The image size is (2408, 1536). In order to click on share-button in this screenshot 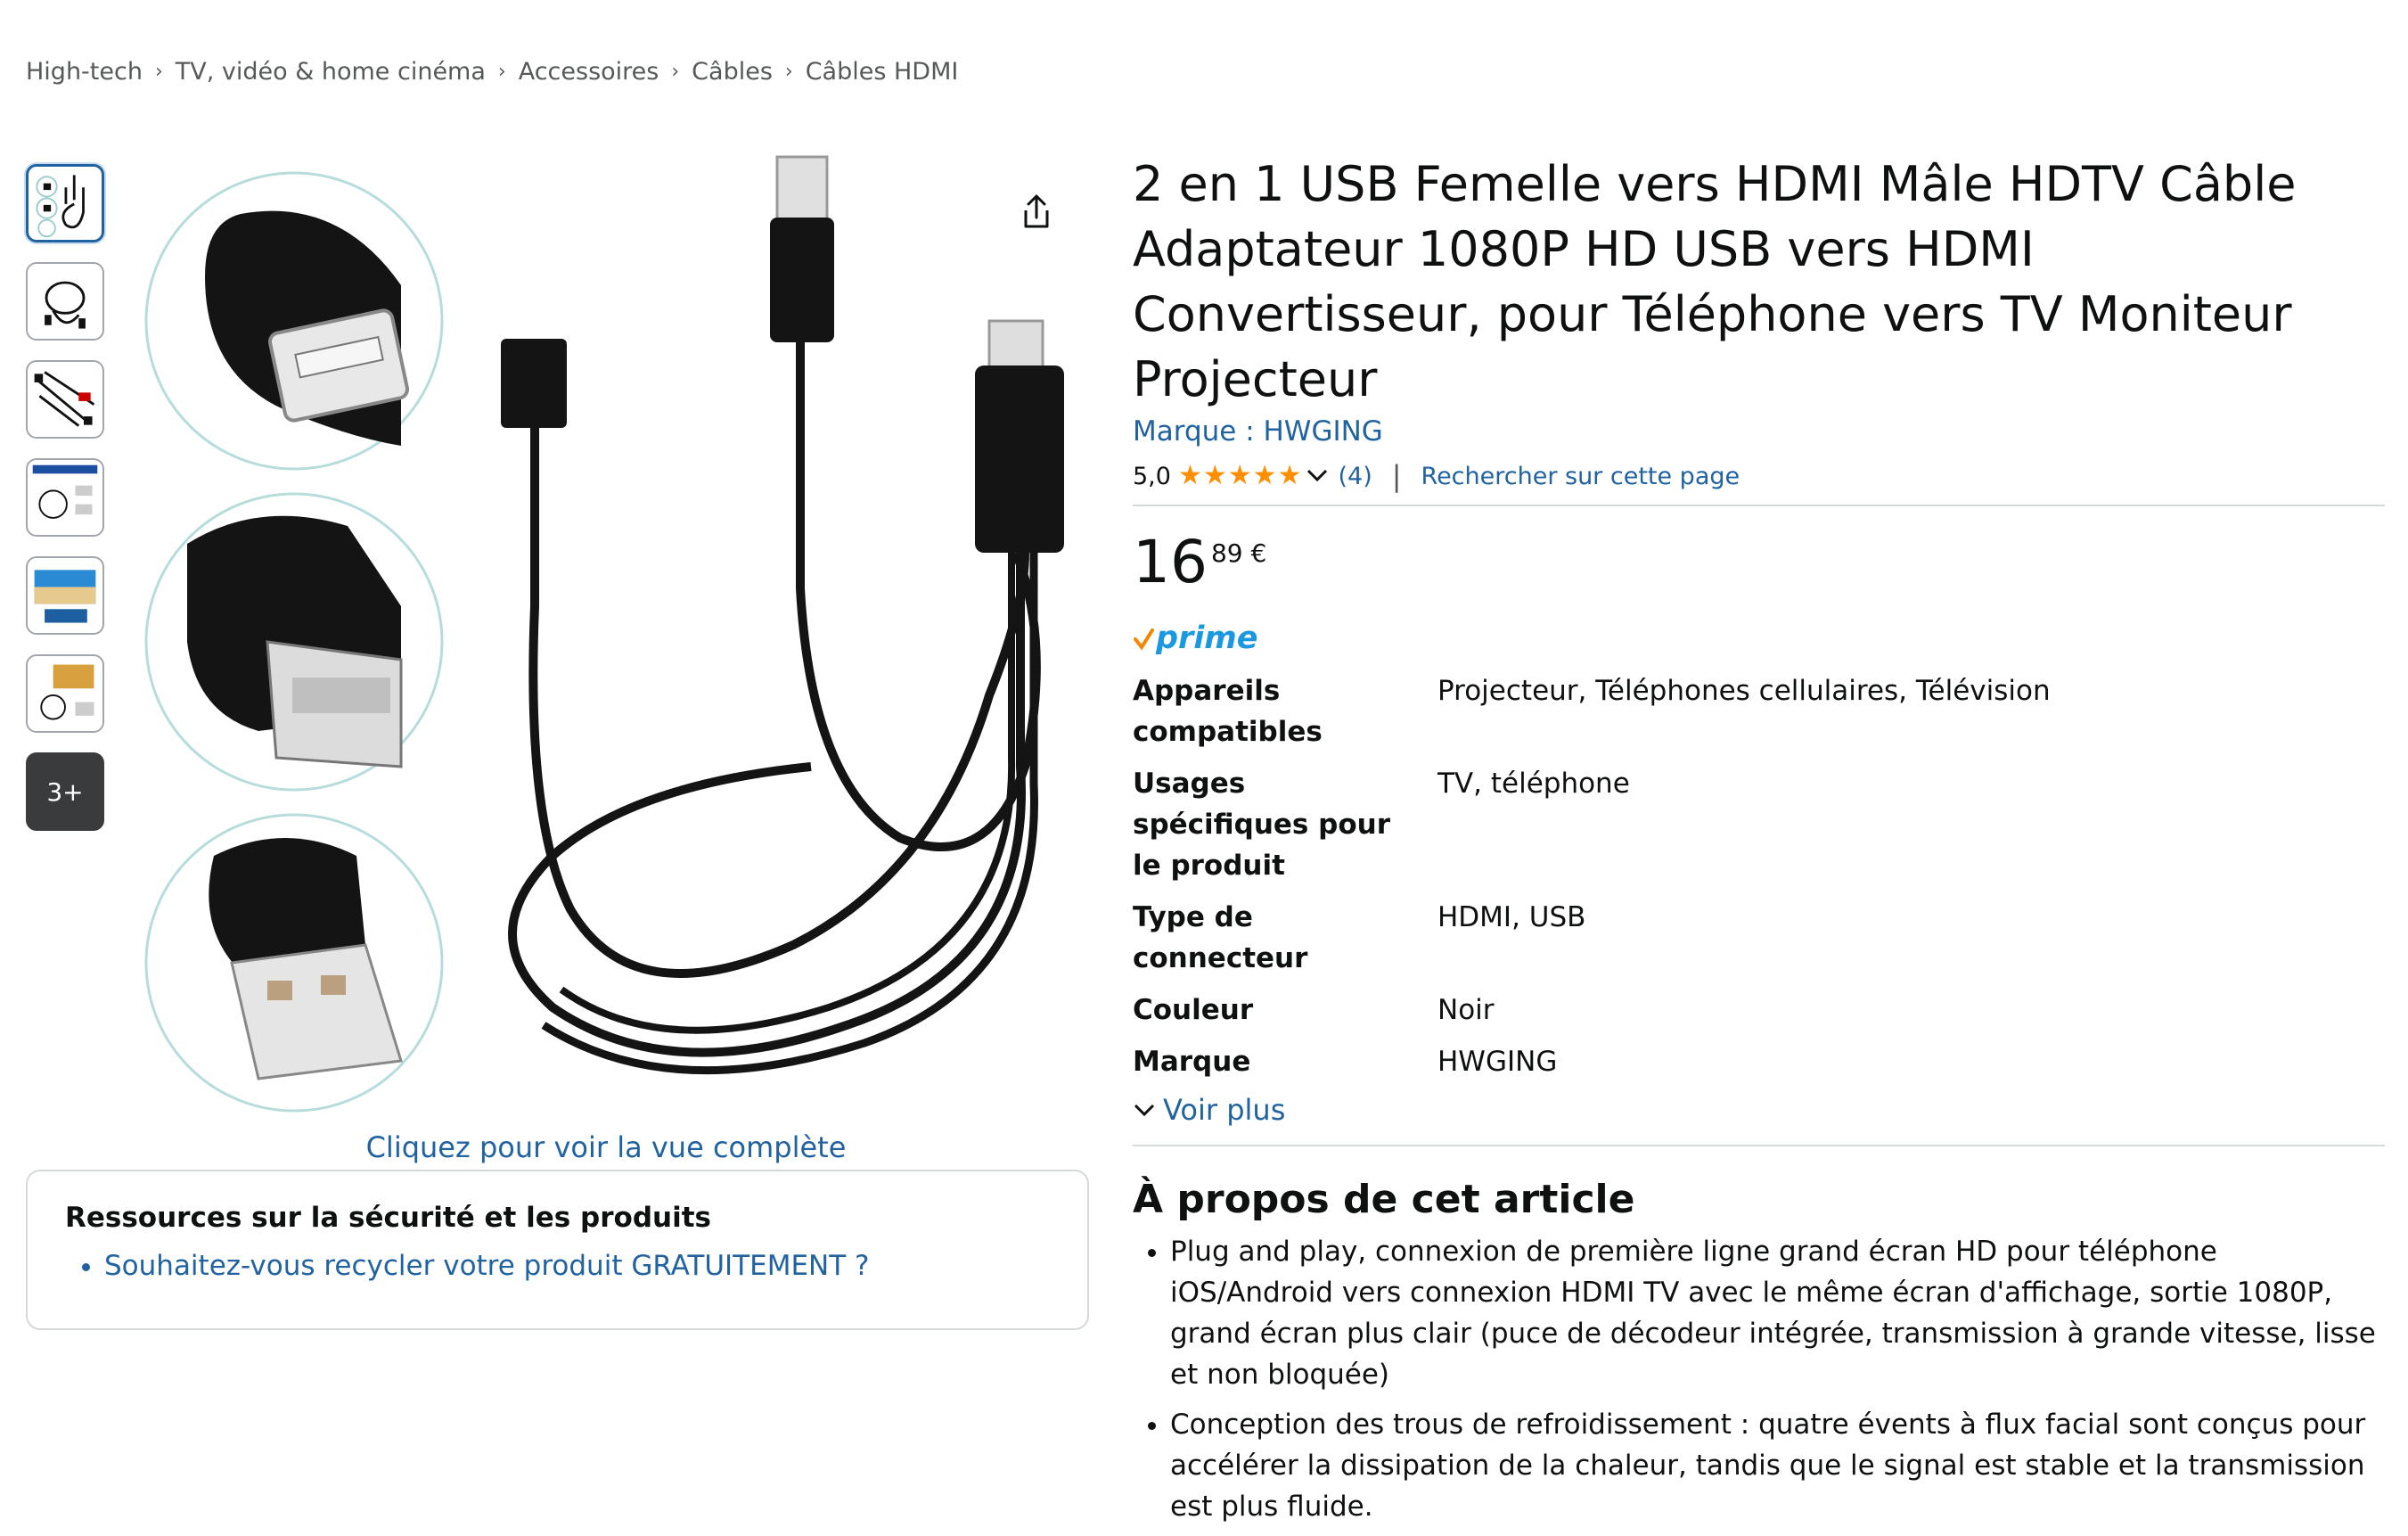, I will do `click(1036, 213)`.